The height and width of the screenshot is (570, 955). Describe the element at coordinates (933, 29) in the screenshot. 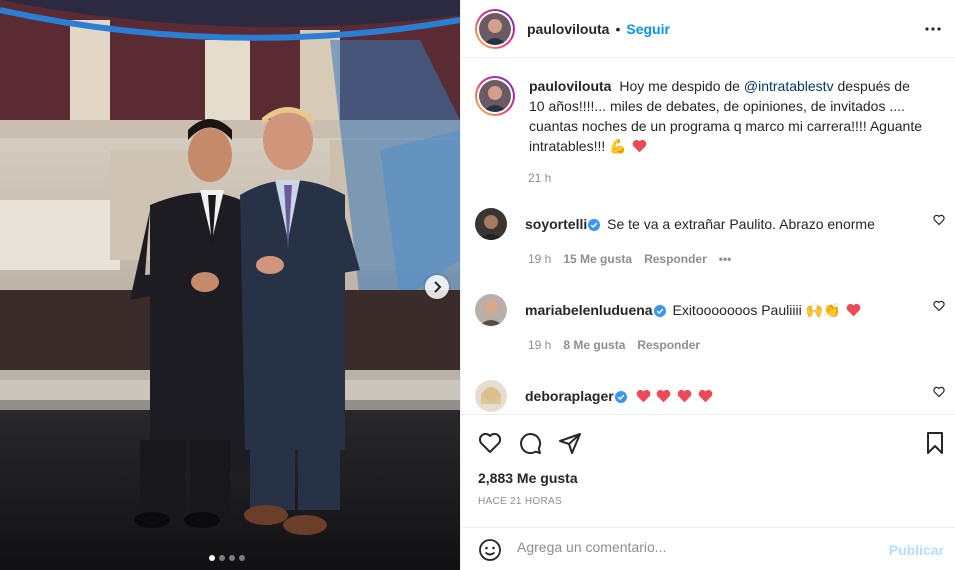

I see `more-horizontal-icon` at that location.